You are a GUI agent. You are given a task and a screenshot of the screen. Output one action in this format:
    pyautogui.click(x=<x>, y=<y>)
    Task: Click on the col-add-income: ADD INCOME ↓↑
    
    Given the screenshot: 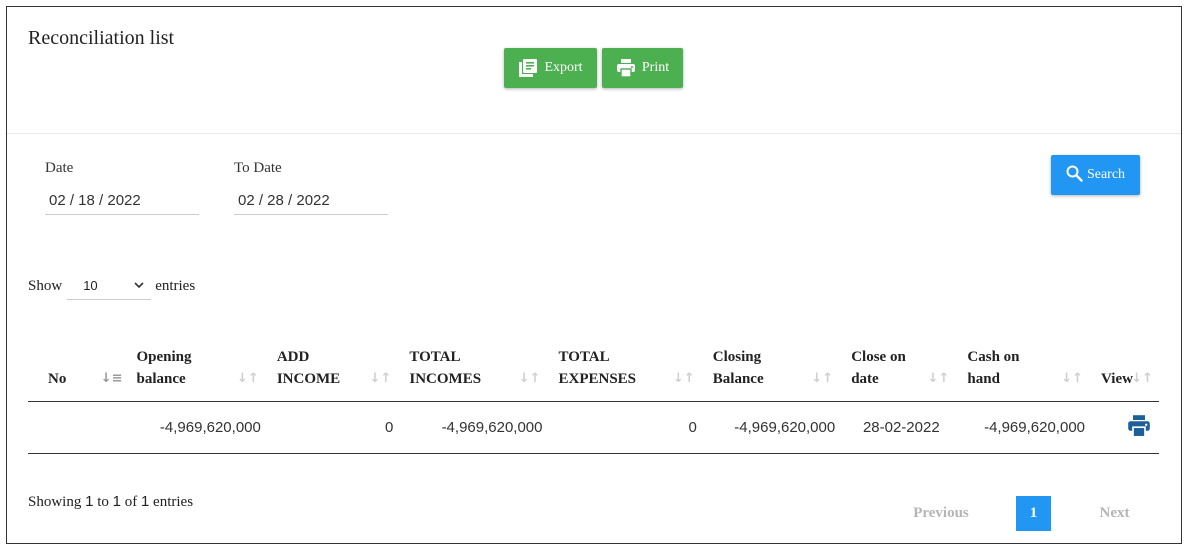 What is the action you would take?
    pyautogui.click(x=335, y=371)
    